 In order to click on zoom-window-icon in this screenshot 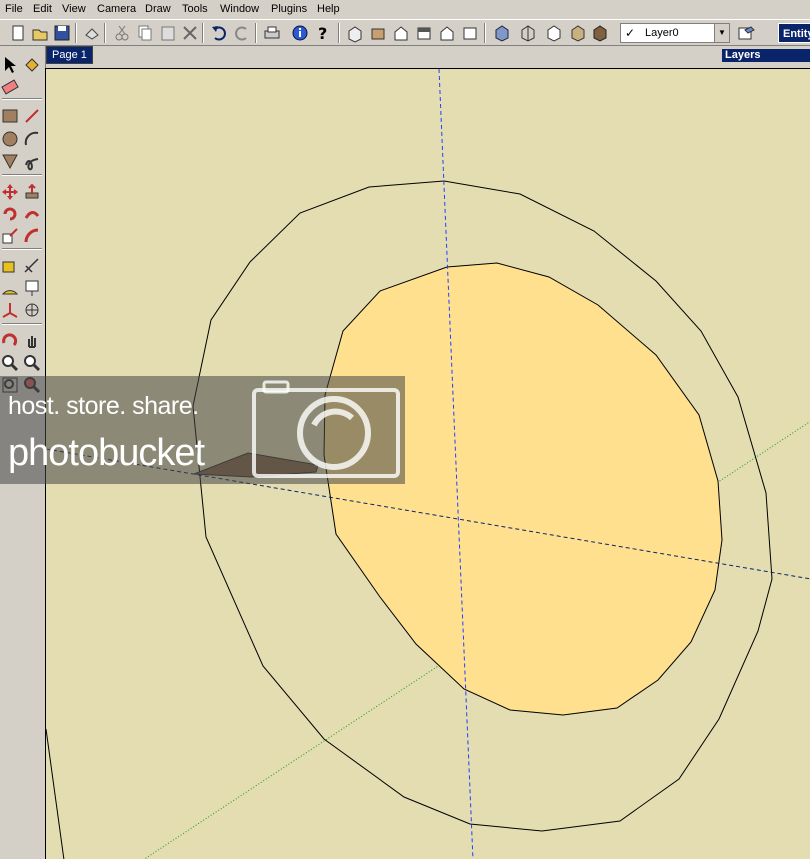, I will do `click(32, 363)`.